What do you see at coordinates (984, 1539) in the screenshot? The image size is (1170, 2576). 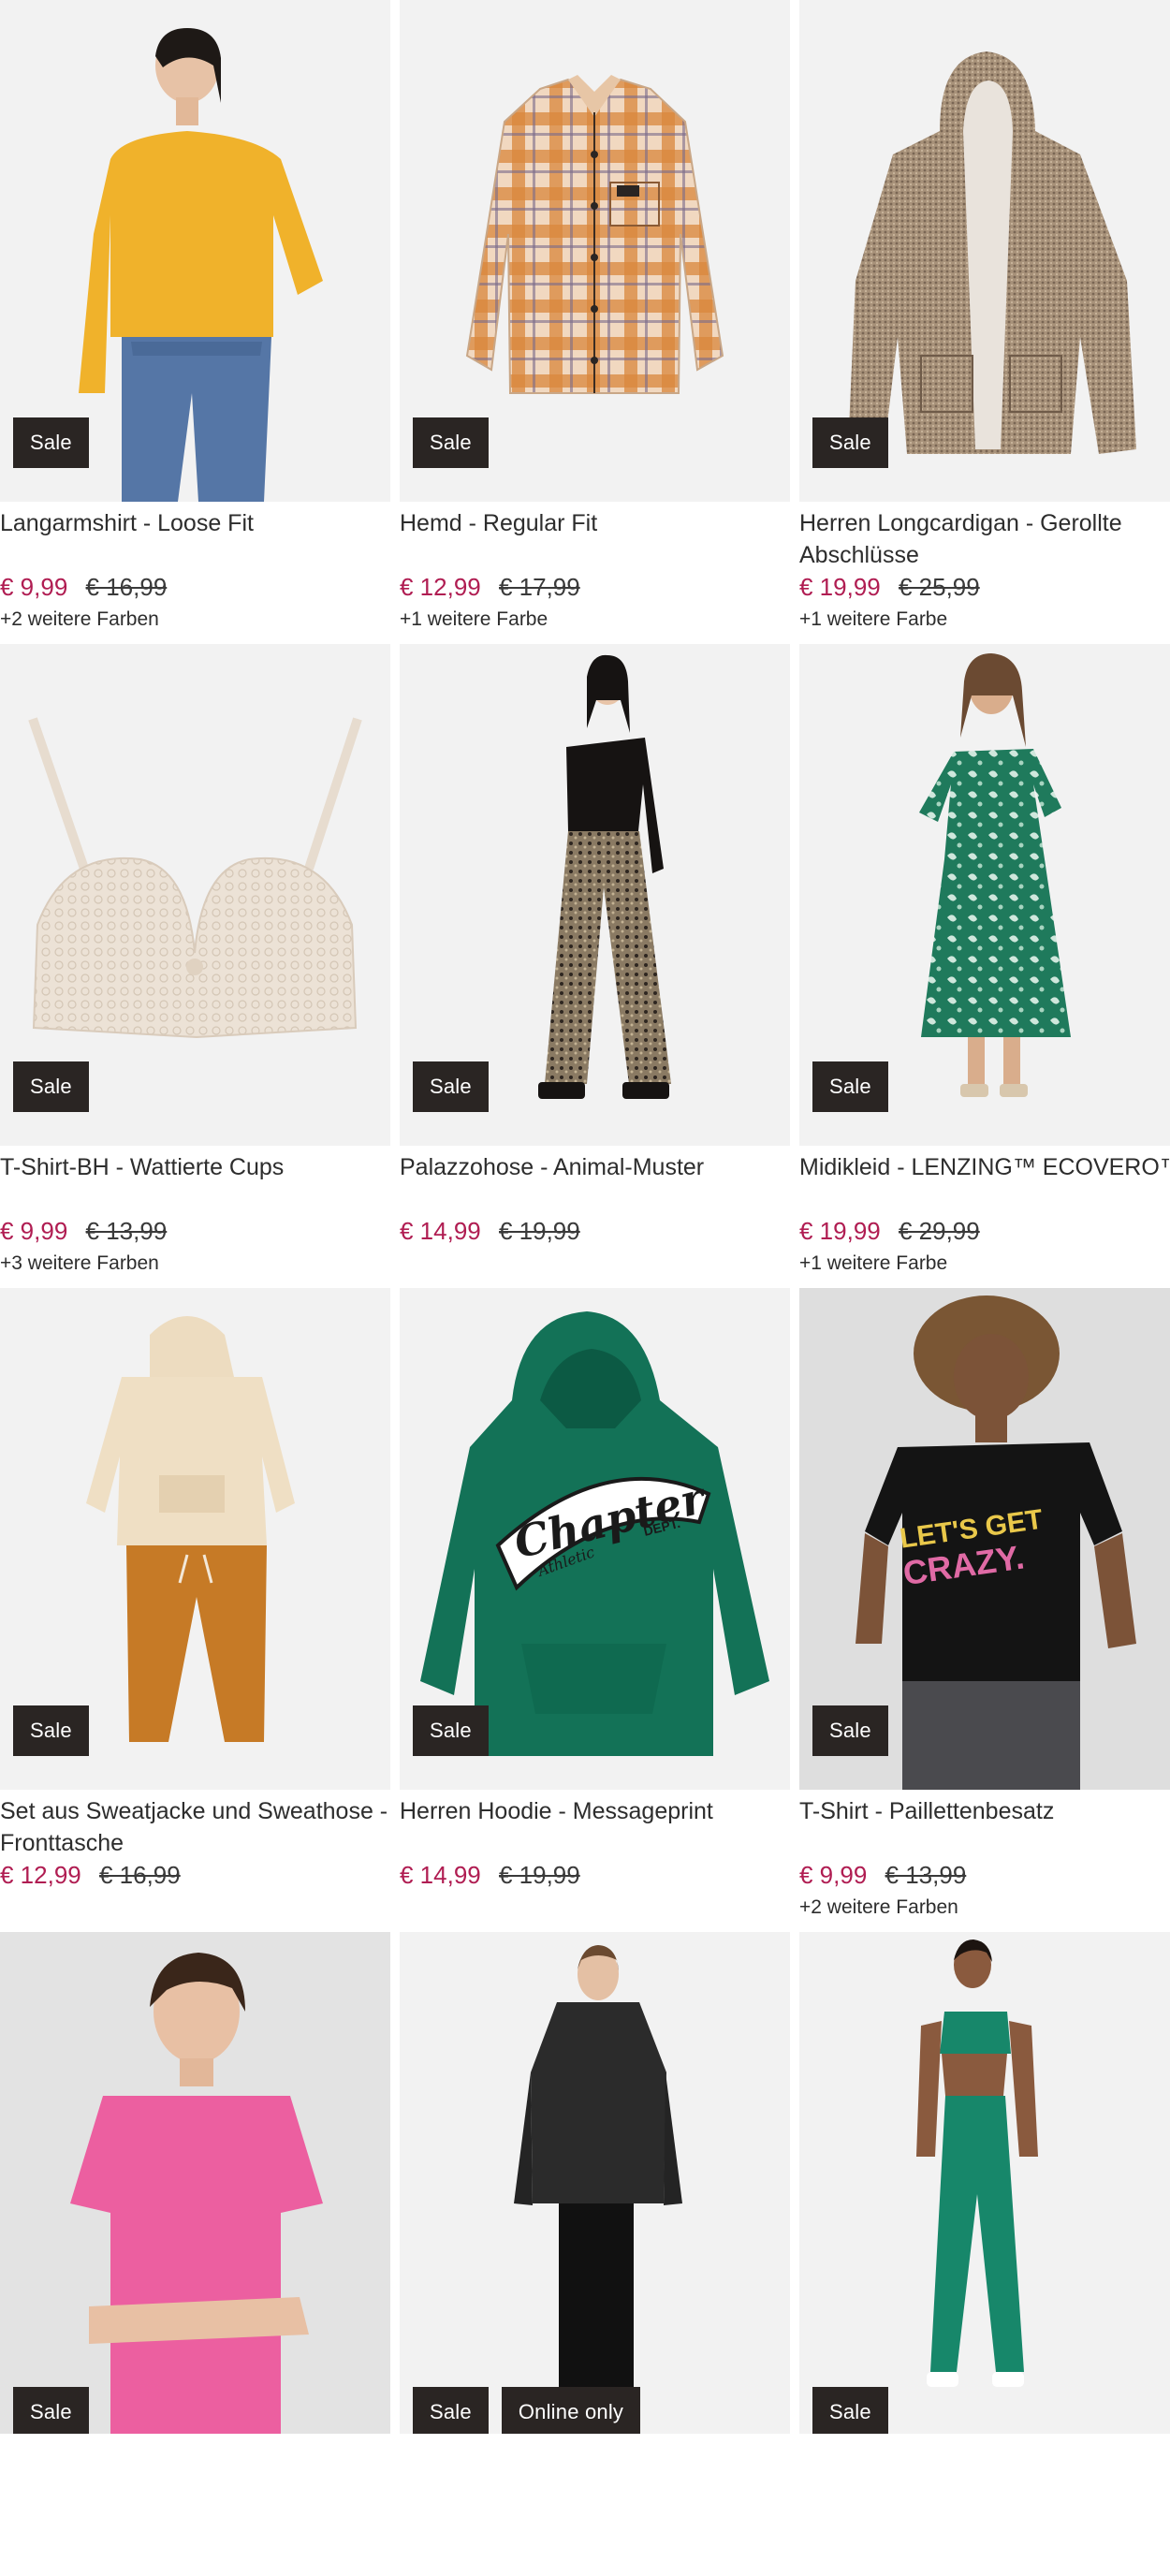 I see `product-image: LET'S GET CRAZY. Sale` at bounding box center [984, 1539].